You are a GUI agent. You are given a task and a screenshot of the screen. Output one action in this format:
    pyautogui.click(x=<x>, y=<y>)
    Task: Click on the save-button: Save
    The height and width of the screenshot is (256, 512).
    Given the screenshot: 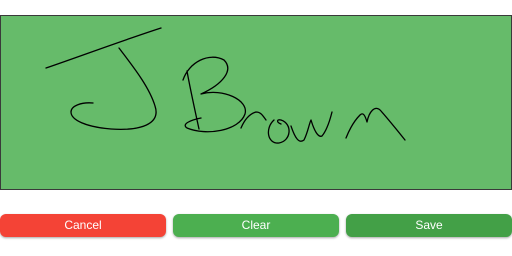 What is the action you would take?
    pyautogui.click(x=429, y=225)
    